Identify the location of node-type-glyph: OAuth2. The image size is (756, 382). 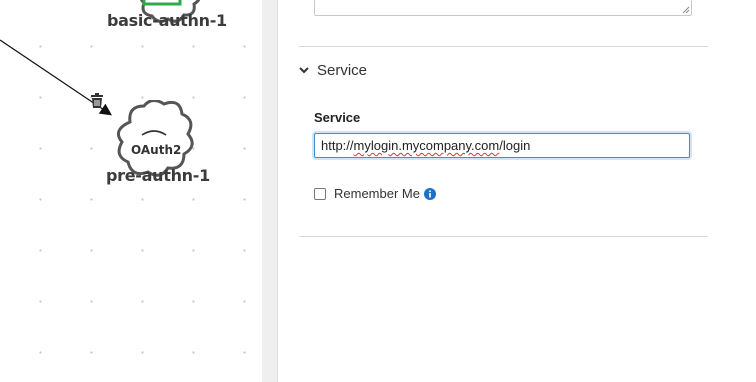
(156, 150).